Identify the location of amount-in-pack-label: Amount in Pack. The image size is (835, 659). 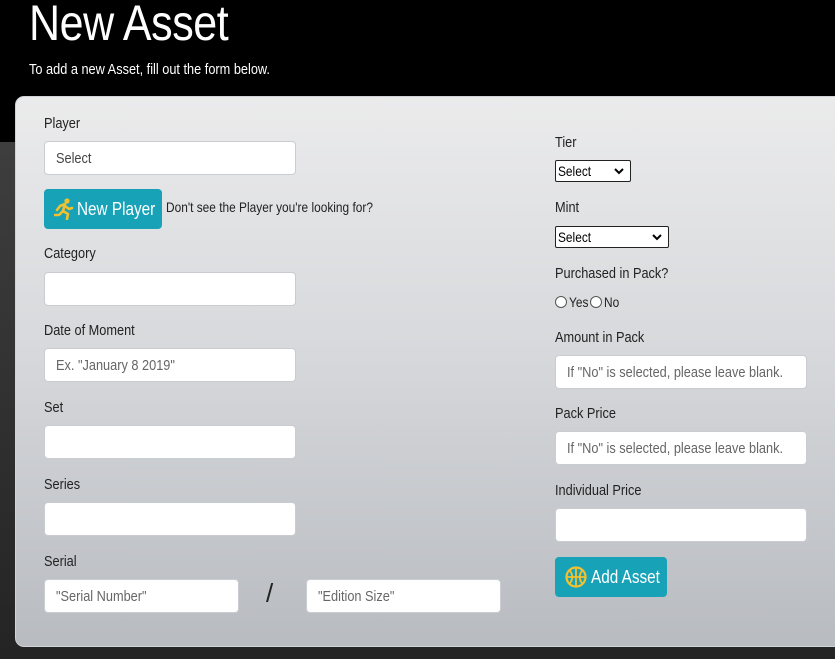
(600, 337).